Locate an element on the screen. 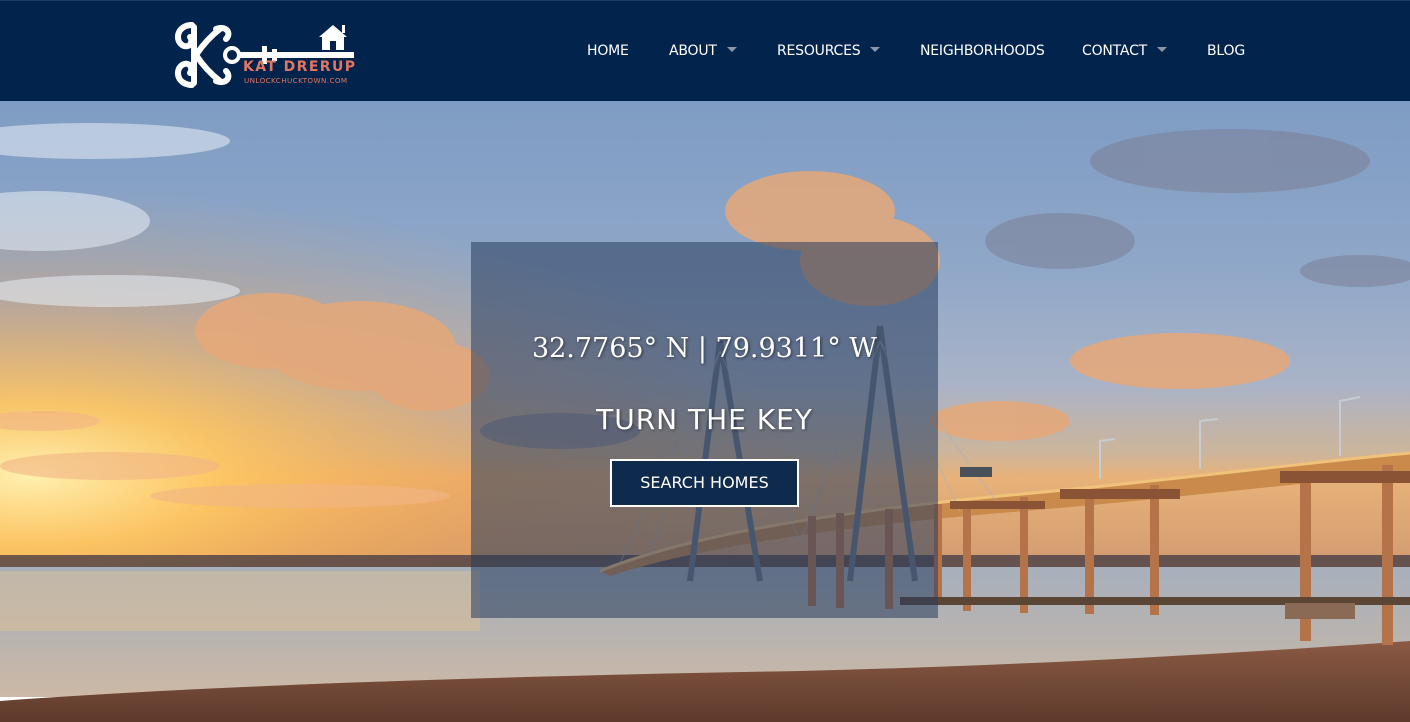 This screenshot has width=1410, height=722. nav-item-label: CONTACT is located at coordinates (1114, 51).